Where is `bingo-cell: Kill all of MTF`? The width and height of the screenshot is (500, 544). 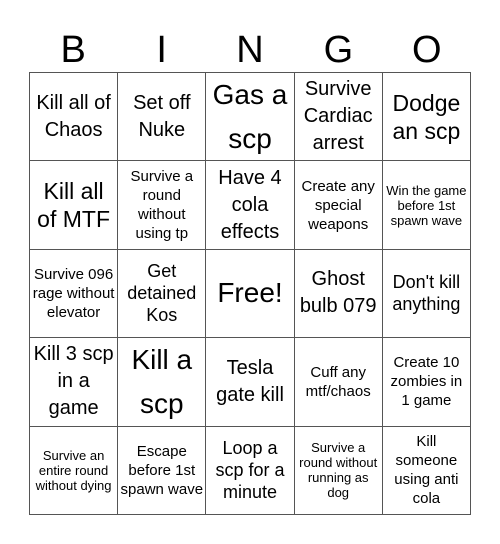
bingo-cell: Kill all of MTF is located at coordinates (74, 205).